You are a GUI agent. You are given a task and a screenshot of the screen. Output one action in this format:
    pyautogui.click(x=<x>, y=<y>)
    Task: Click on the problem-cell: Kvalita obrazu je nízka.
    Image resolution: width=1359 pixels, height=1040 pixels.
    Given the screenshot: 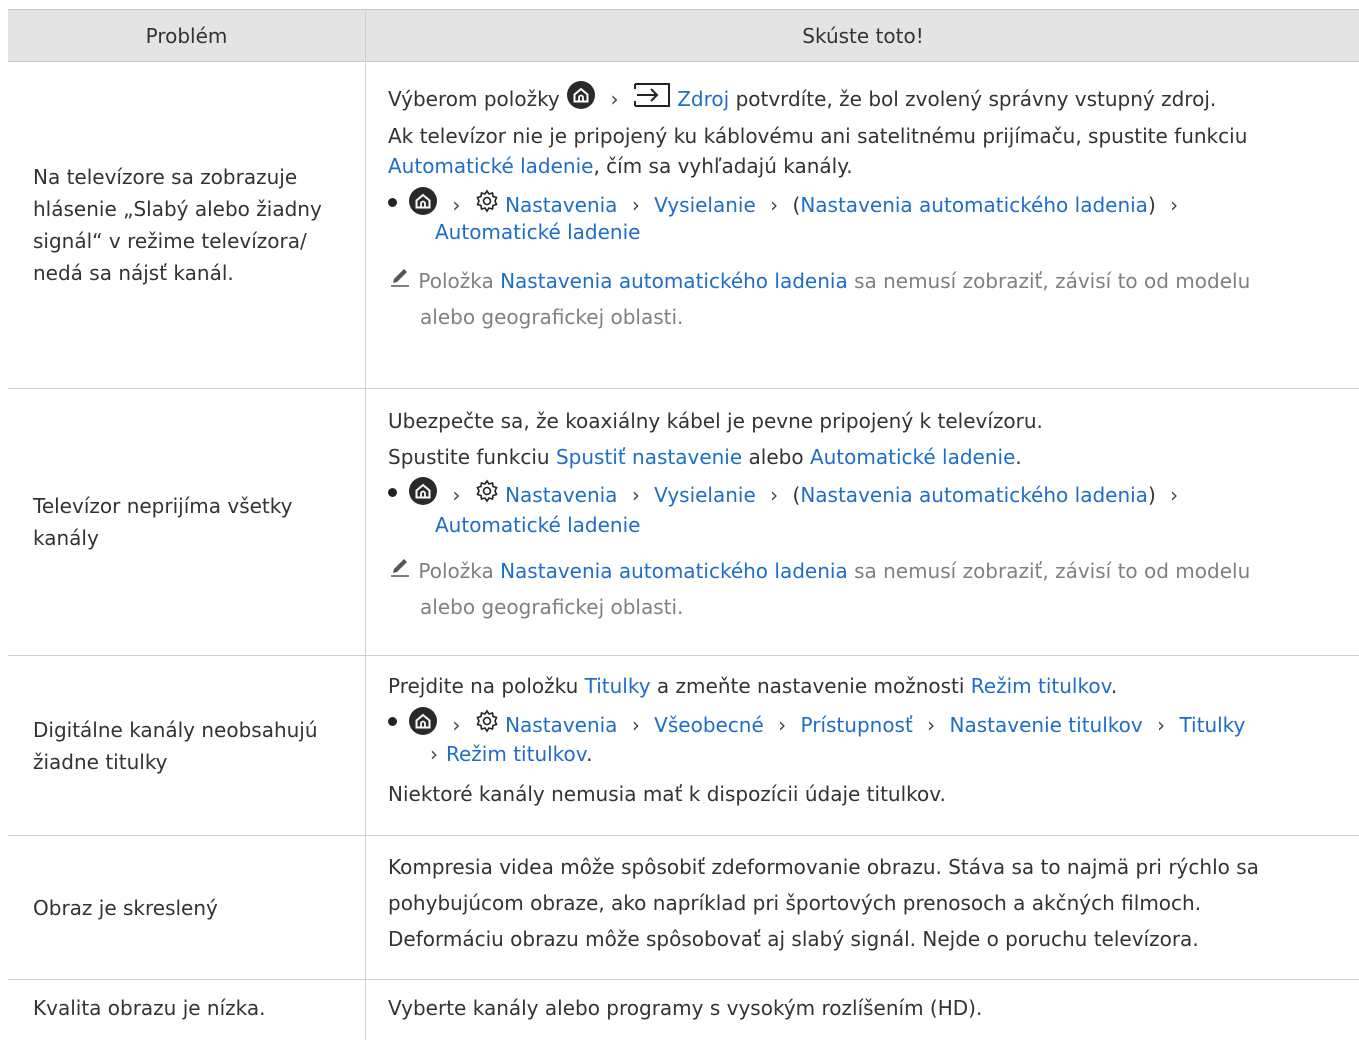 What is the action you would take?
    pyautogui.click(x=186, y=1010)
    